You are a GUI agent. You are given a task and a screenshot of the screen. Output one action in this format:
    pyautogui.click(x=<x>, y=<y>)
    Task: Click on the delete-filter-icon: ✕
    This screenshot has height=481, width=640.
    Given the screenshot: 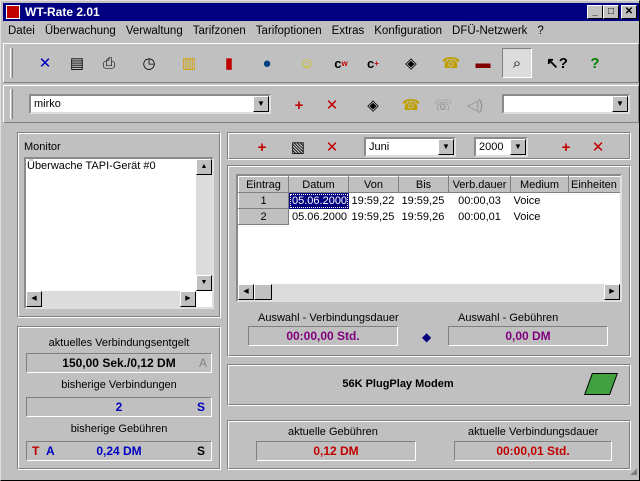 What is the action you would take?
    pyautogui.click(x=598, y=147)
    